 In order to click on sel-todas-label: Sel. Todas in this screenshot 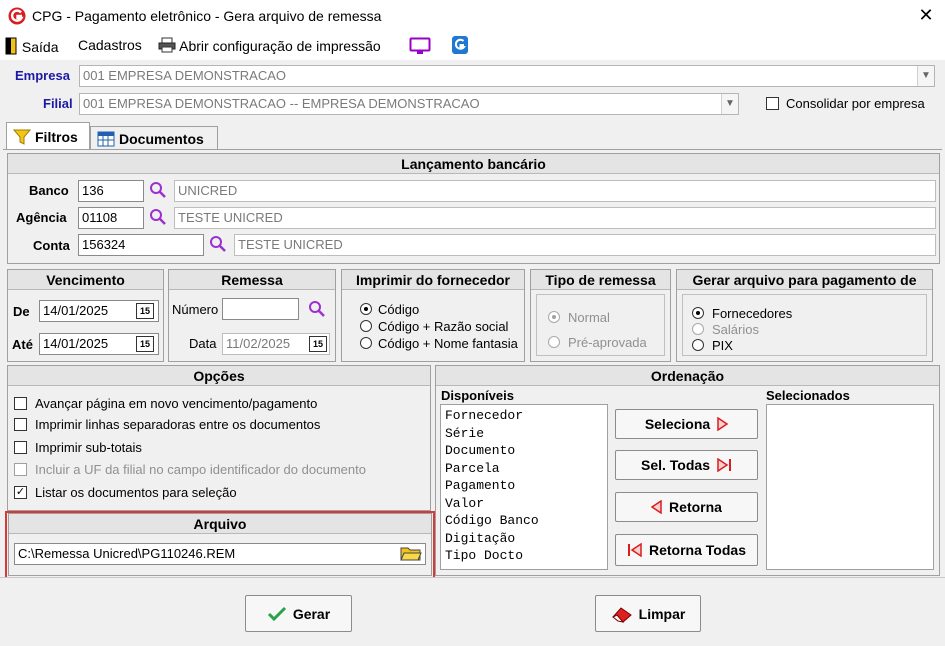, I will do `click(675, 465)`.